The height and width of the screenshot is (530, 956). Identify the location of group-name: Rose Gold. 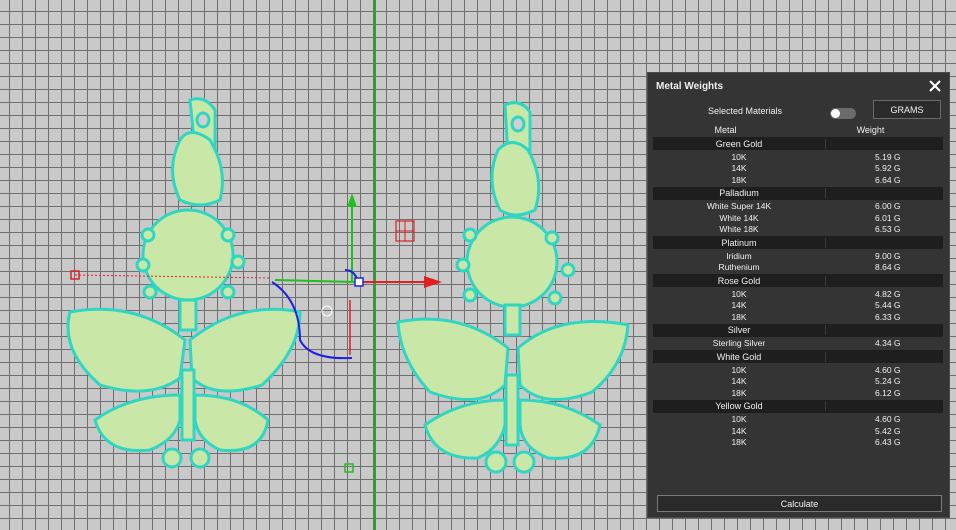
(739, 280).